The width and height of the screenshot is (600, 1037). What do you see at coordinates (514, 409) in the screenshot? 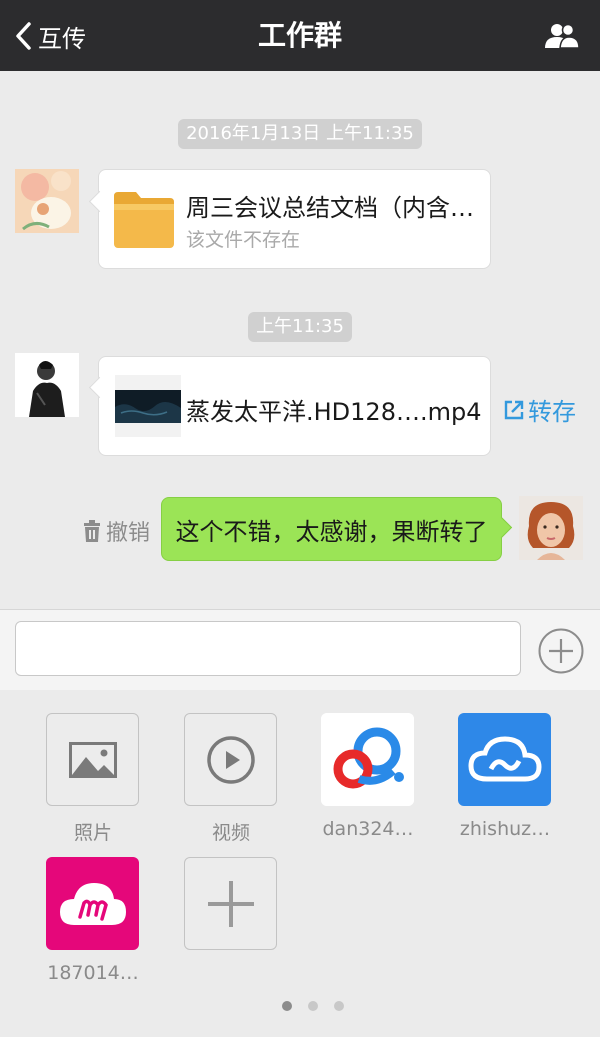
I see `share-icon` at bounding box center [514, 409].